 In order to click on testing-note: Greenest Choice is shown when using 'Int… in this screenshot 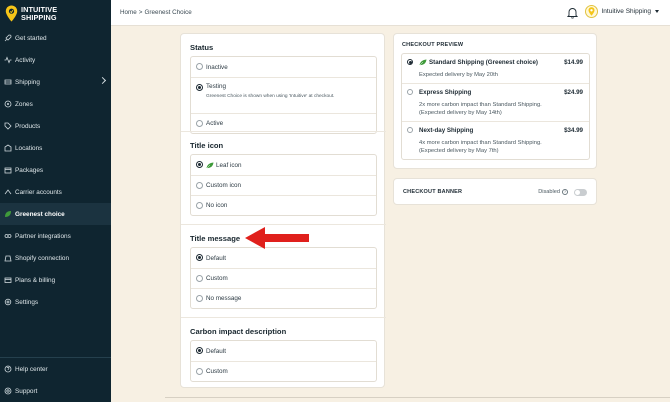, I will do `click(270, 96)`.